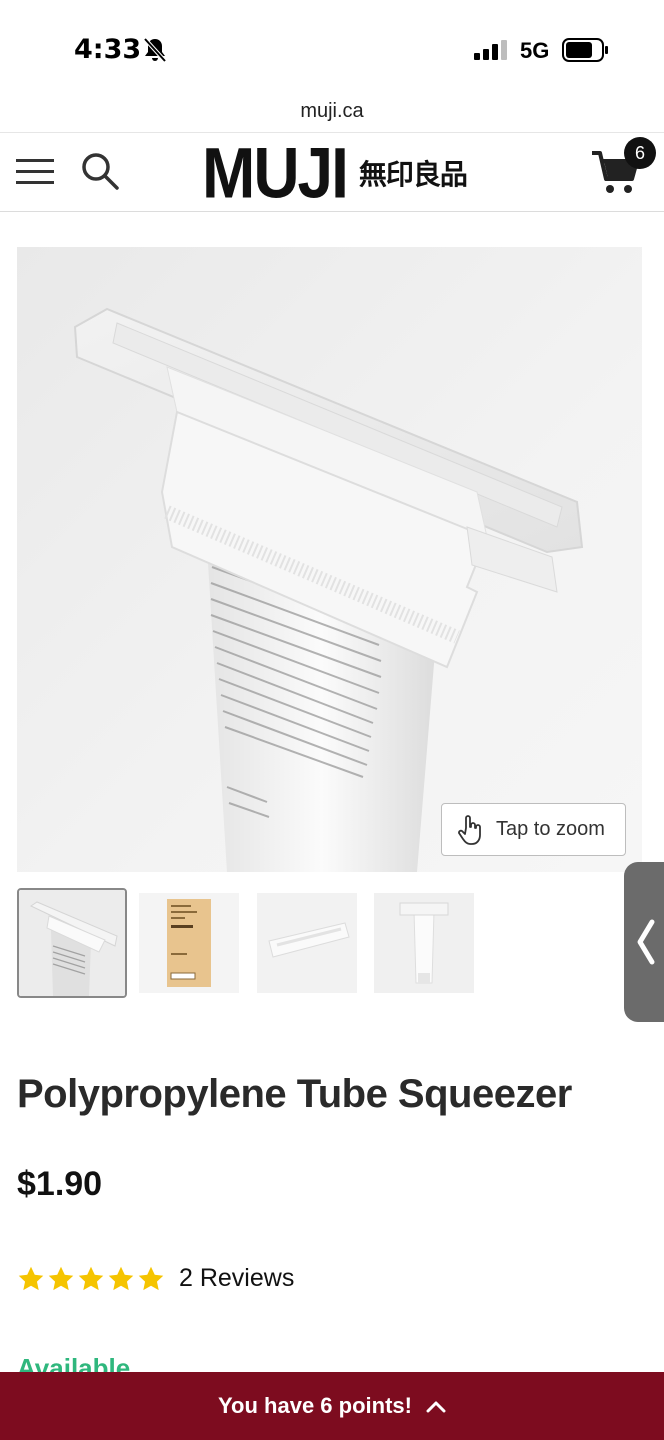 The height and width of the screenshot is (1440, 664). What do you see at coordinates (155, 50) in the screenshot?
I see `bell-slash-icon` at bounding box center [155, 50].